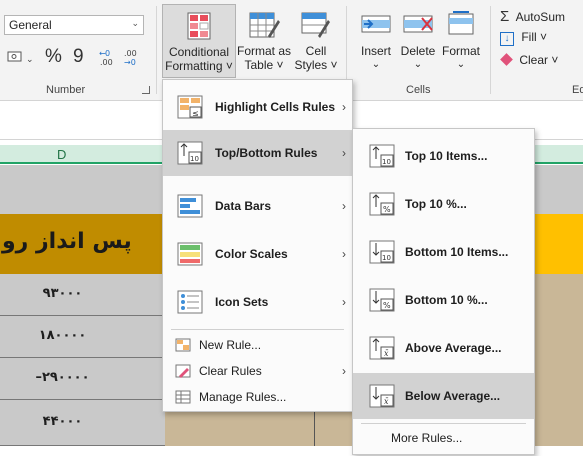  I want to click on sigma-icon: Σ, so click(505, 16).